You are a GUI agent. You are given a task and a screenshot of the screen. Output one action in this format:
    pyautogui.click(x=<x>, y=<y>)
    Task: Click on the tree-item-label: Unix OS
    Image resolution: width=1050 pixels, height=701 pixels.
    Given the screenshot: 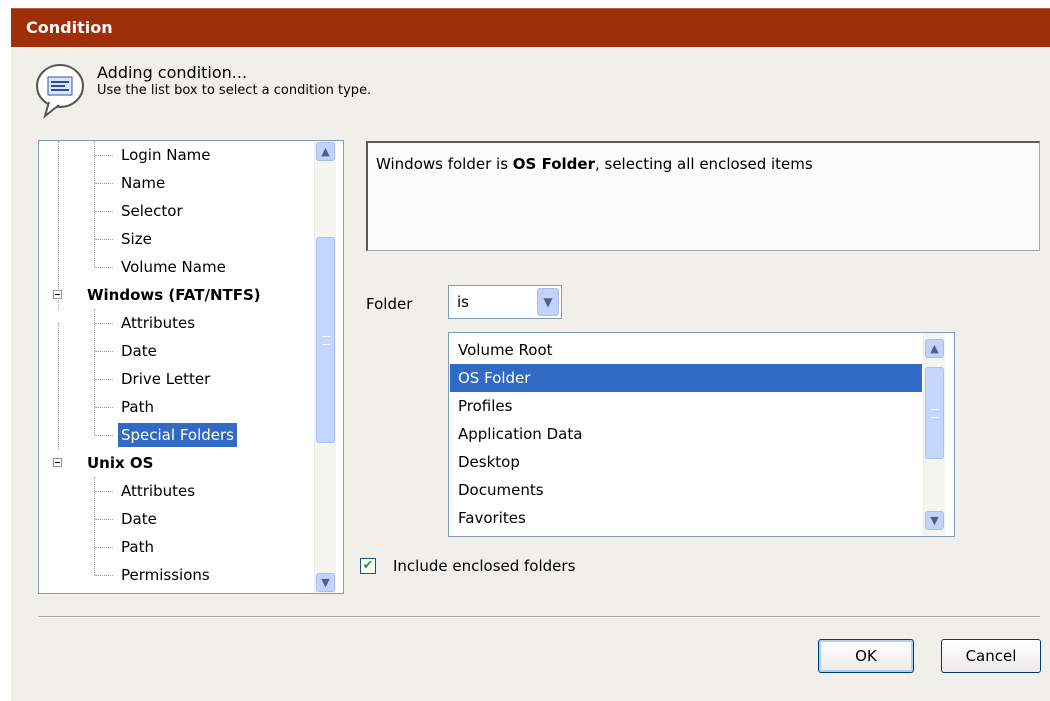 What is the action you would take?
    pyautogui.click(x=120, y=463)
    